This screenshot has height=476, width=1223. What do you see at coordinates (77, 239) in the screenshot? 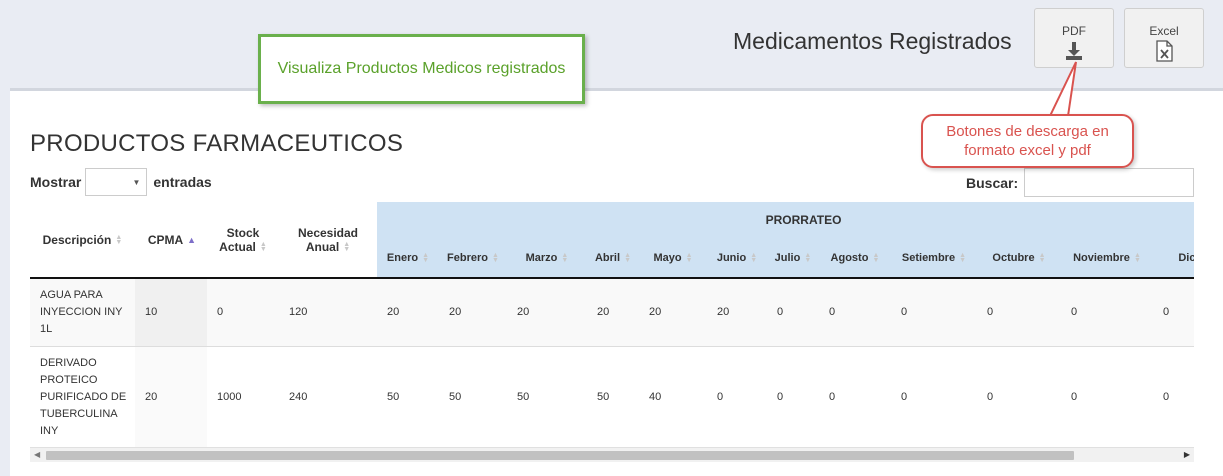
I see `column-label: Descripción` at bounding box center [77, 239].